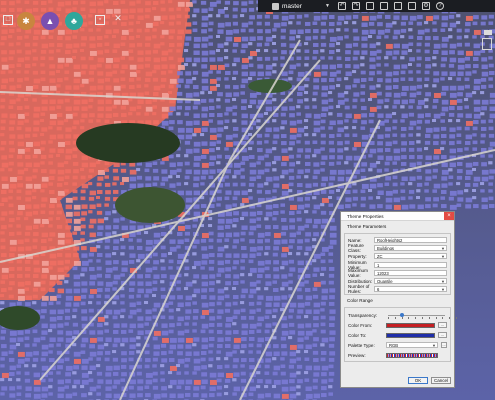 This screenshot has height=400, width=495. What do you see at coordinates (410, 248) in the screenshot?
I see `param-select: Buildings ▼` at bounding box center [410, 248].